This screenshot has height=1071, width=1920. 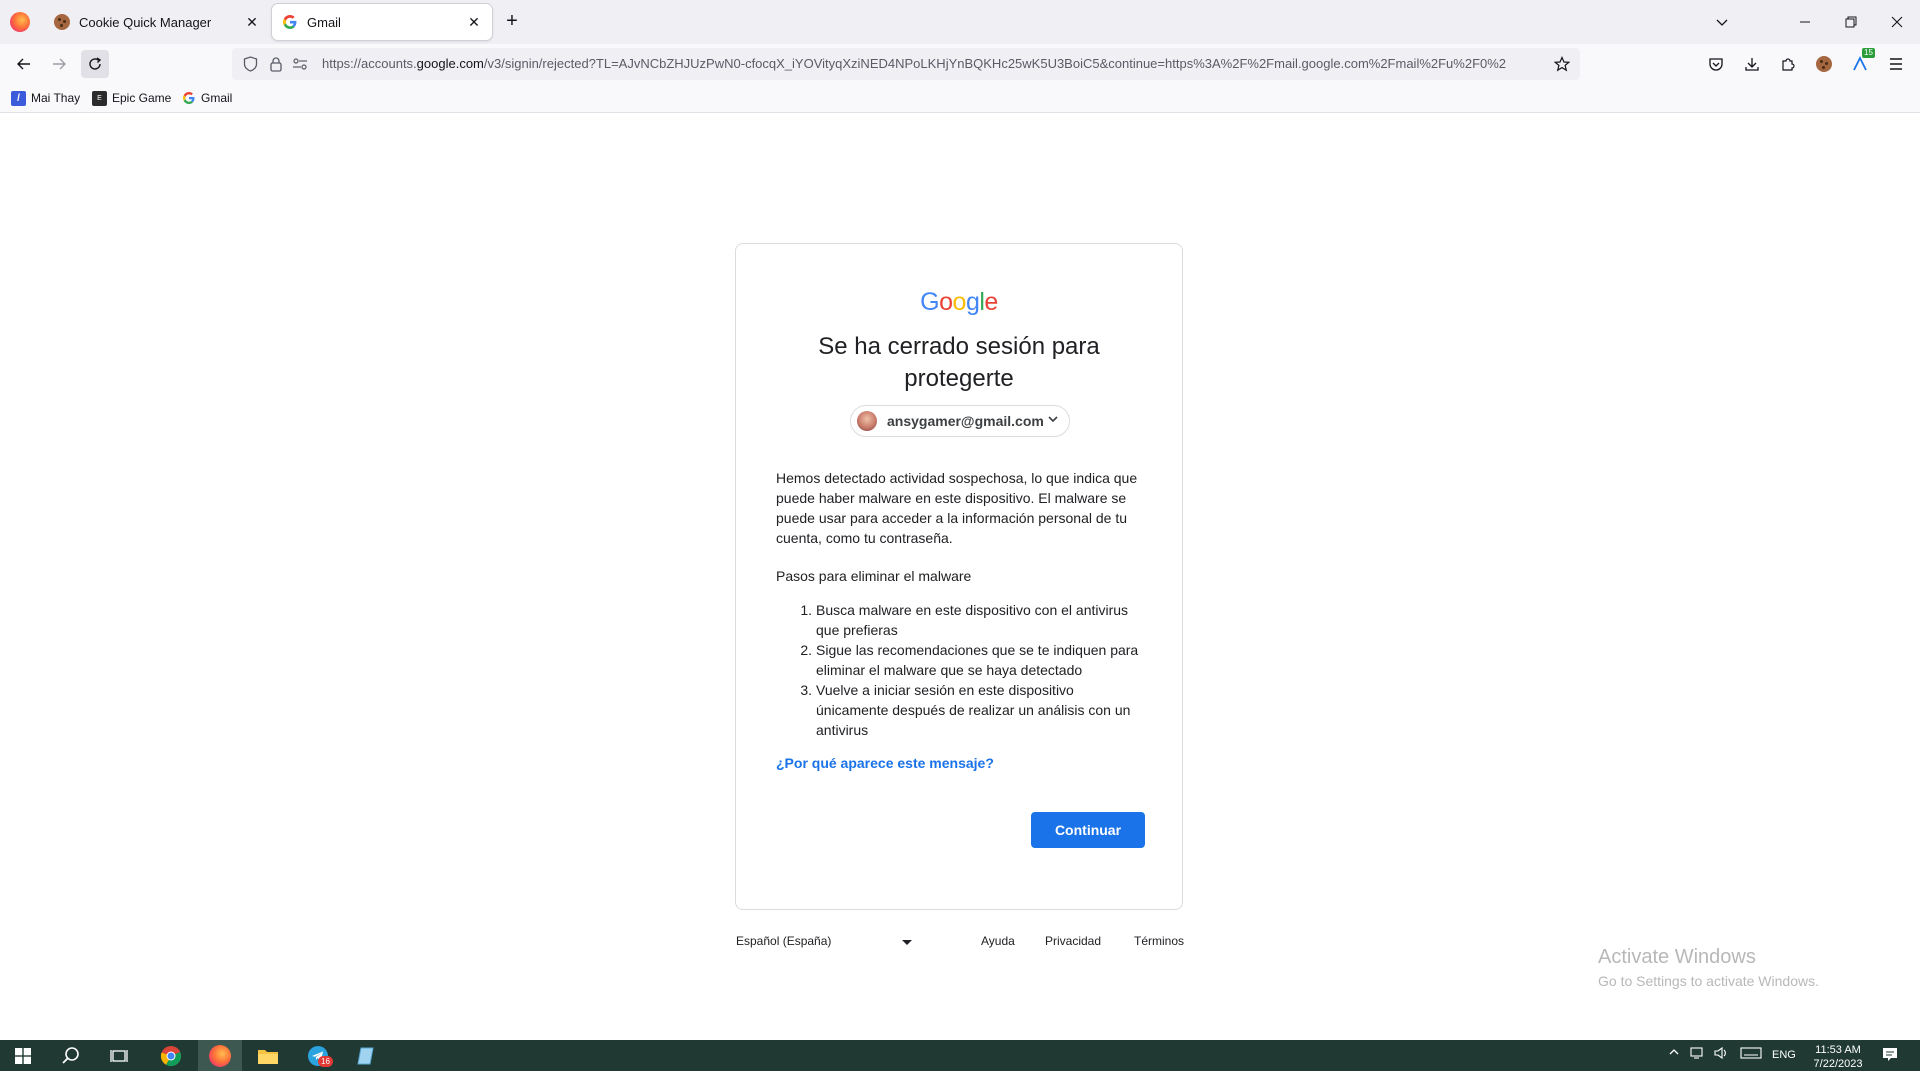 I want to click on back-button, so click(x=24, y=64).